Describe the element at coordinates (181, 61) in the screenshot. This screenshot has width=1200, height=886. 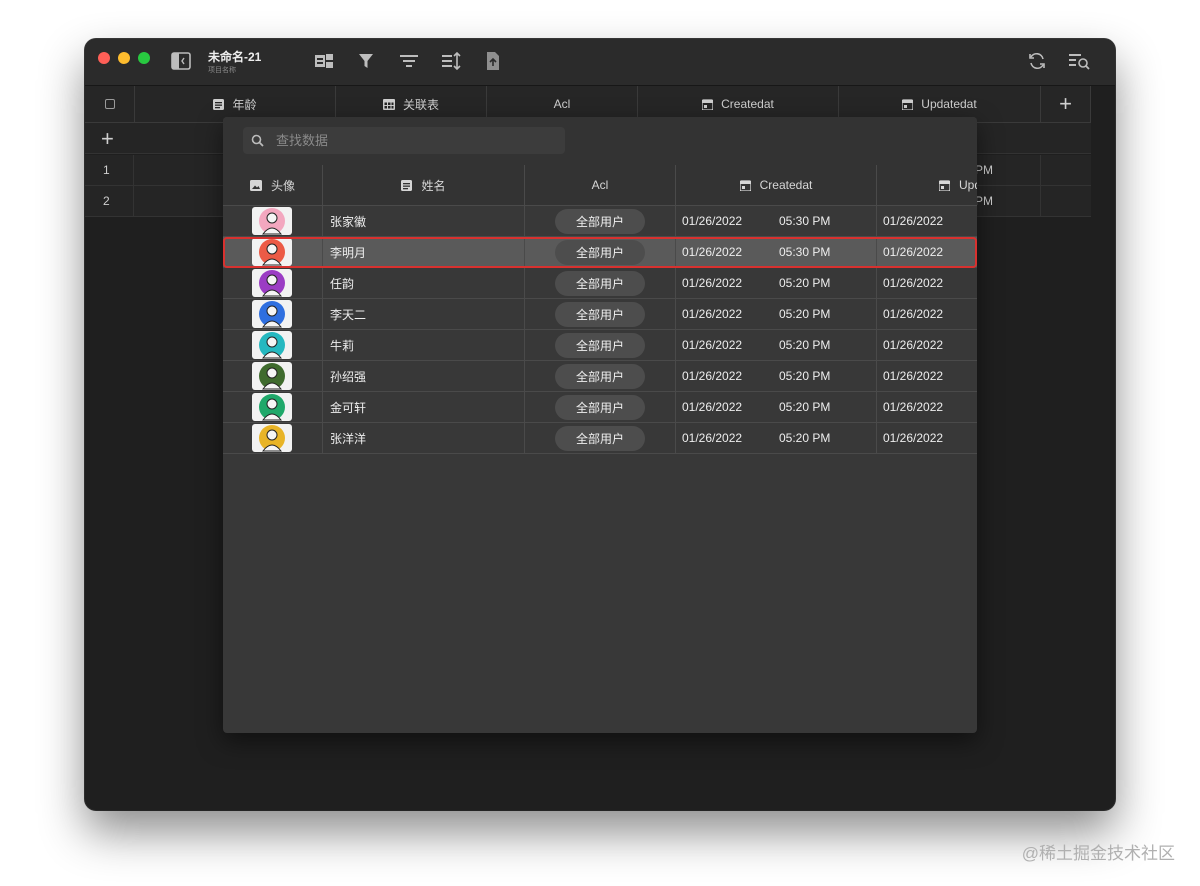
I see `sidebar-toggle-icon` at that location.